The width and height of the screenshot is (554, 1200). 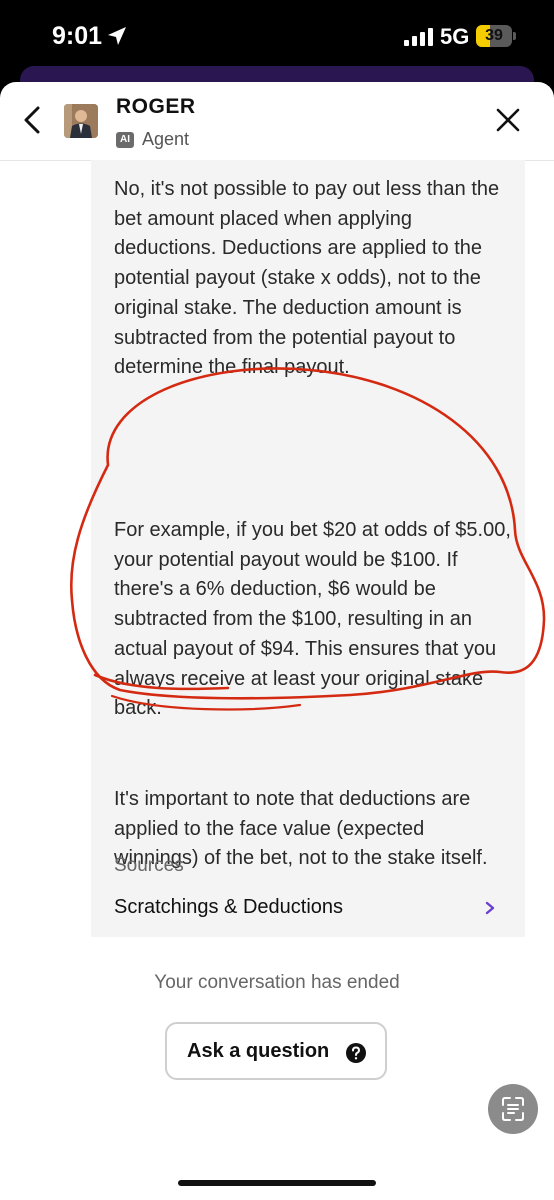 What do you see at coordinates (508, 120) in the screenshot?
I see `close-icon` at bounding box center [508, 120].